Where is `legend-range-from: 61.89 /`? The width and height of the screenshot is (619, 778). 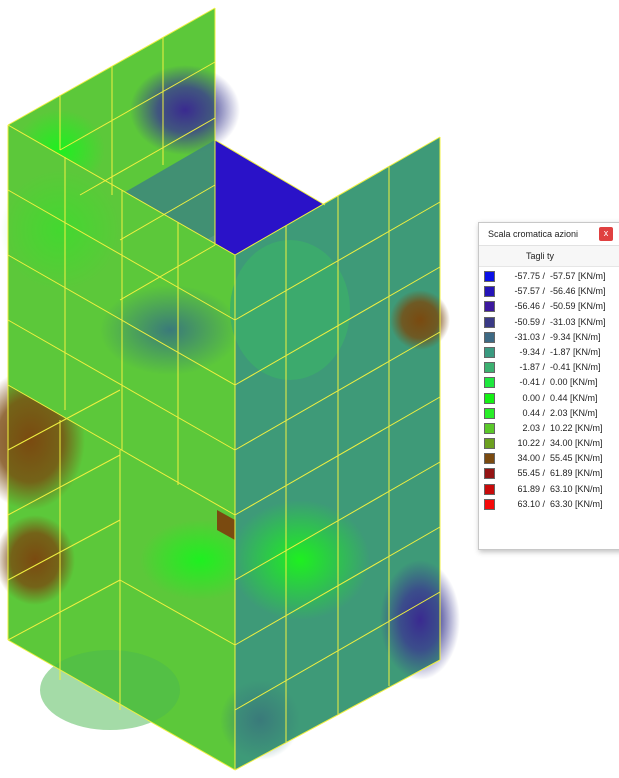 legend-range-from: 61.89 / is located at coordinates (531, 488).